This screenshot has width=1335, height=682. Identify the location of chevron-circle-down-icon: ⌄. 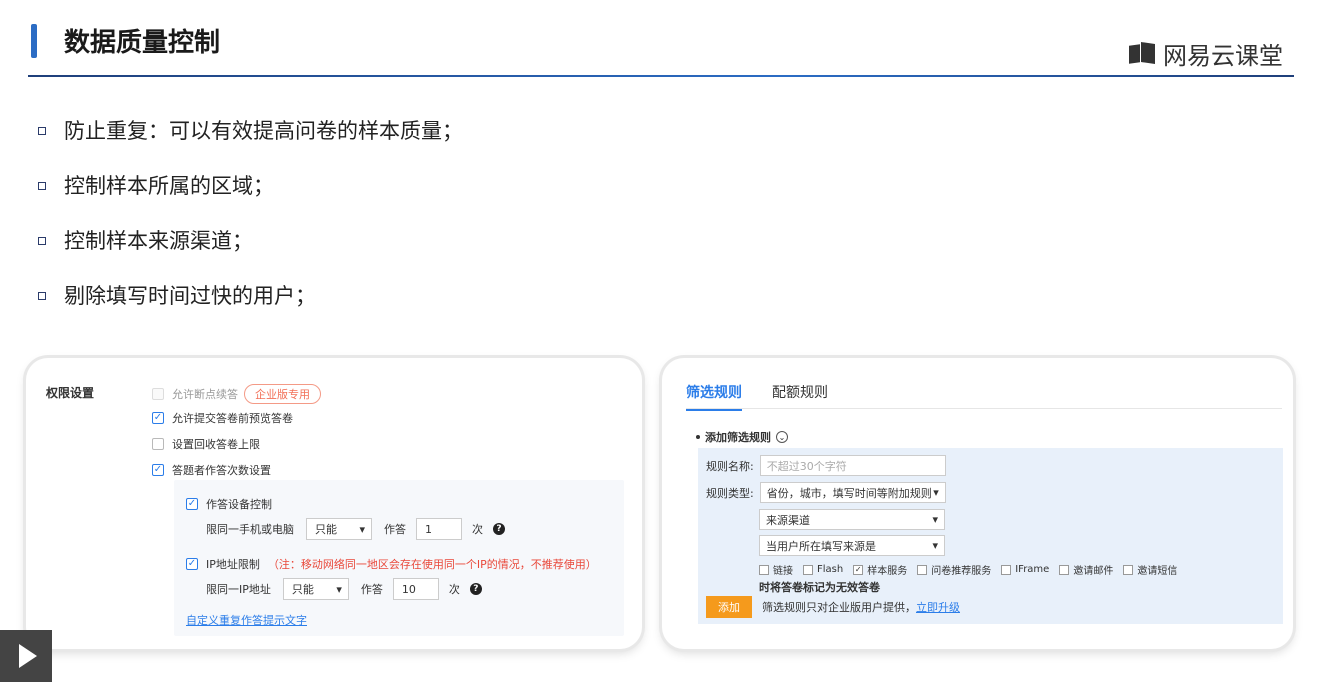
(782, 437).